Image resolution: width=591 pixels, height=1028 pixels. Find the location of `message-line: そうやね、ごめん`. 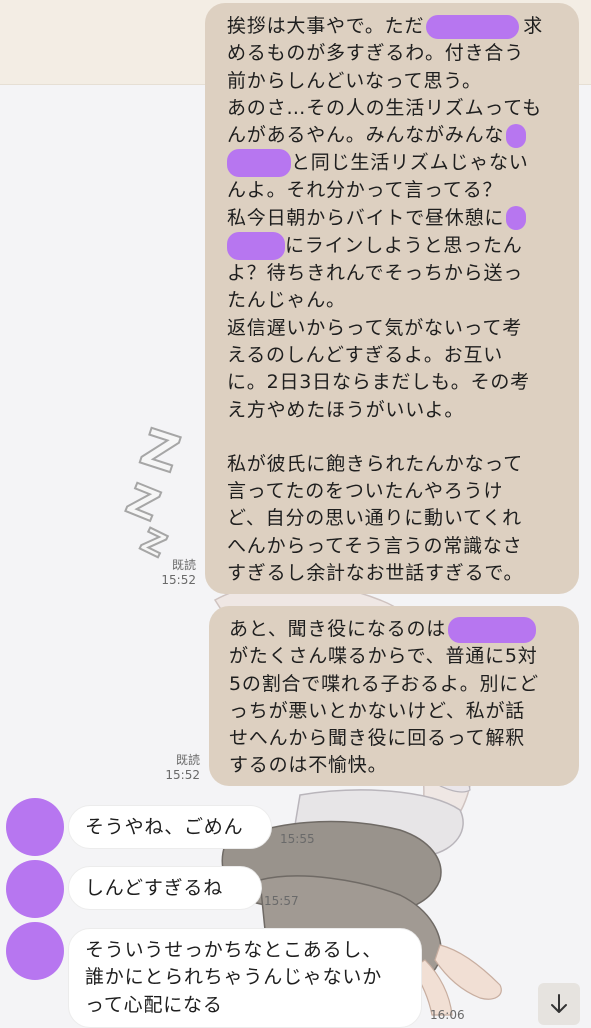

message-line: そうやね、ごめん is located at coordinates (164, 827).